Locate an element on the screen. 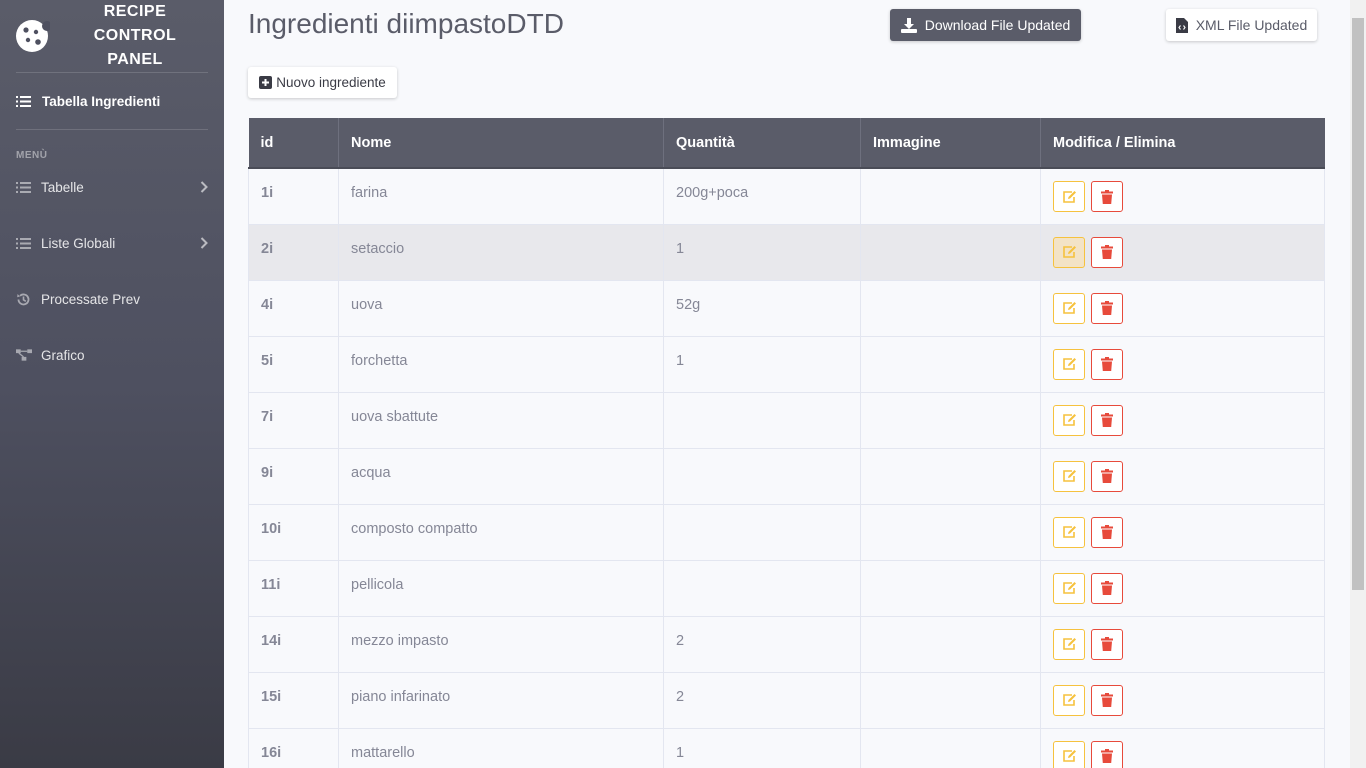  cookie-icon is located at coordinates (33, 36).